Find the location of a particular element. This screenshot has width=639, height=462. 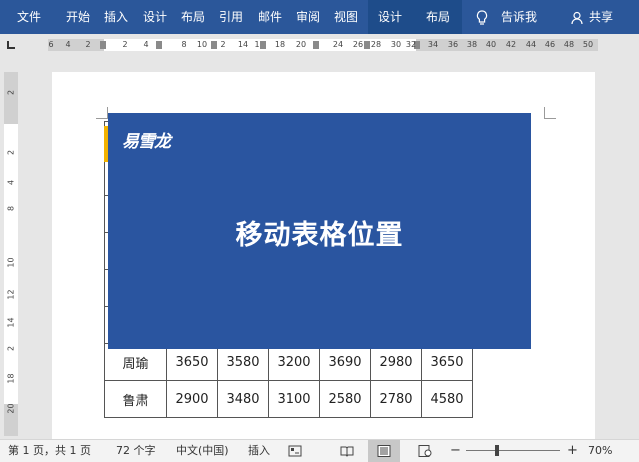

tab-table-design: 设计 is located at coordinates (390, 17).